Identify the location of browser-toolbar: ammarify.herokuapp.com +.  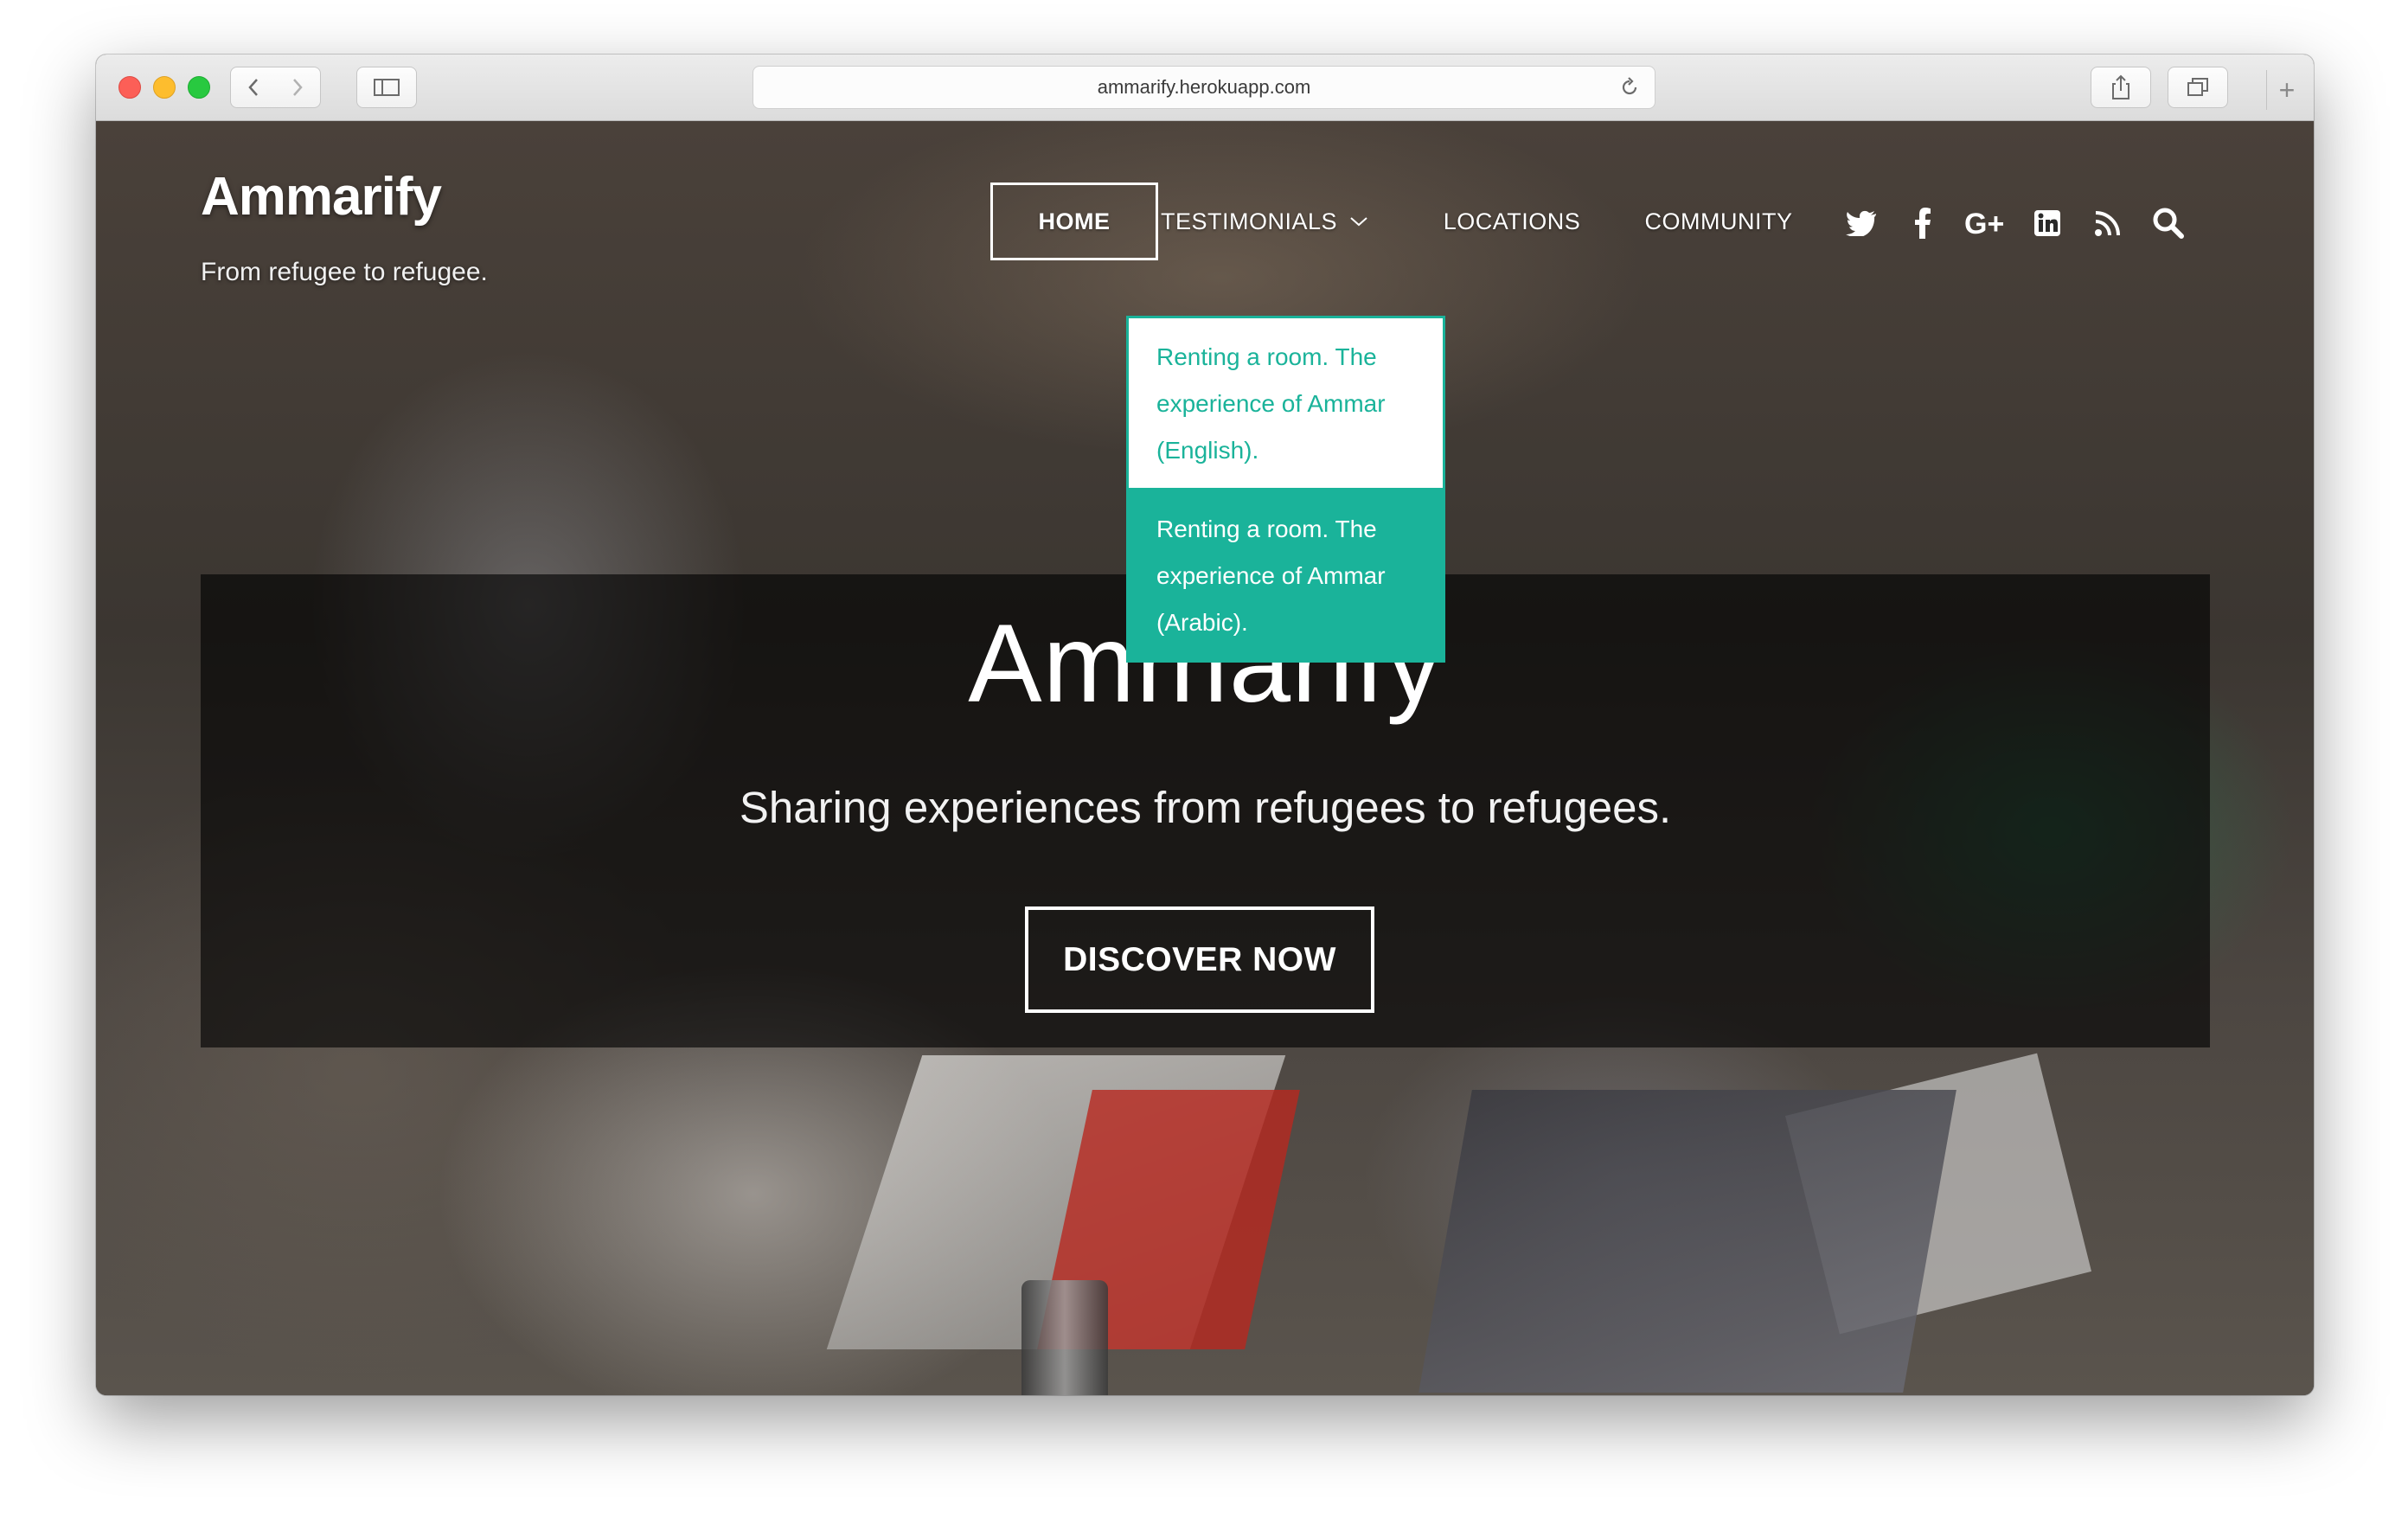
(1205, 87).